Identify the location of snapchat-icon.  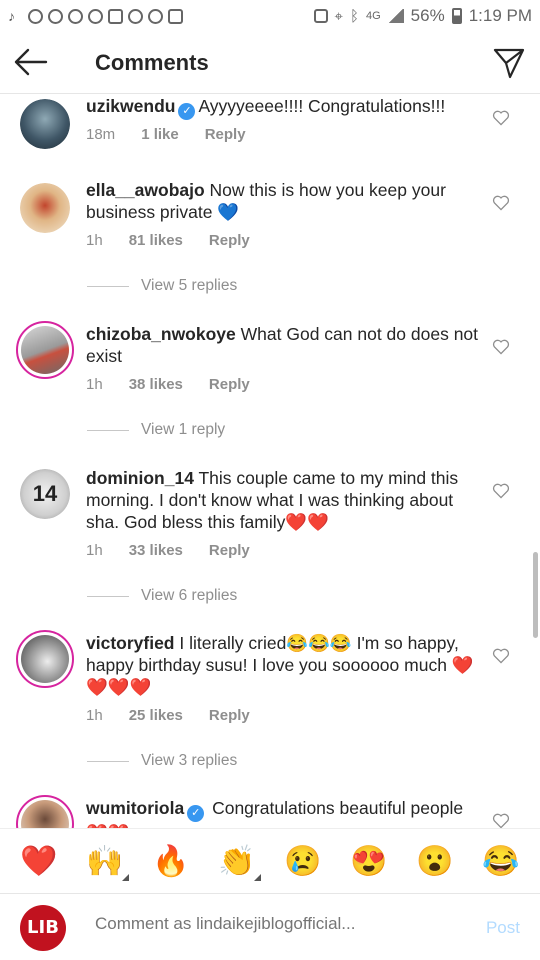
(155, 16).